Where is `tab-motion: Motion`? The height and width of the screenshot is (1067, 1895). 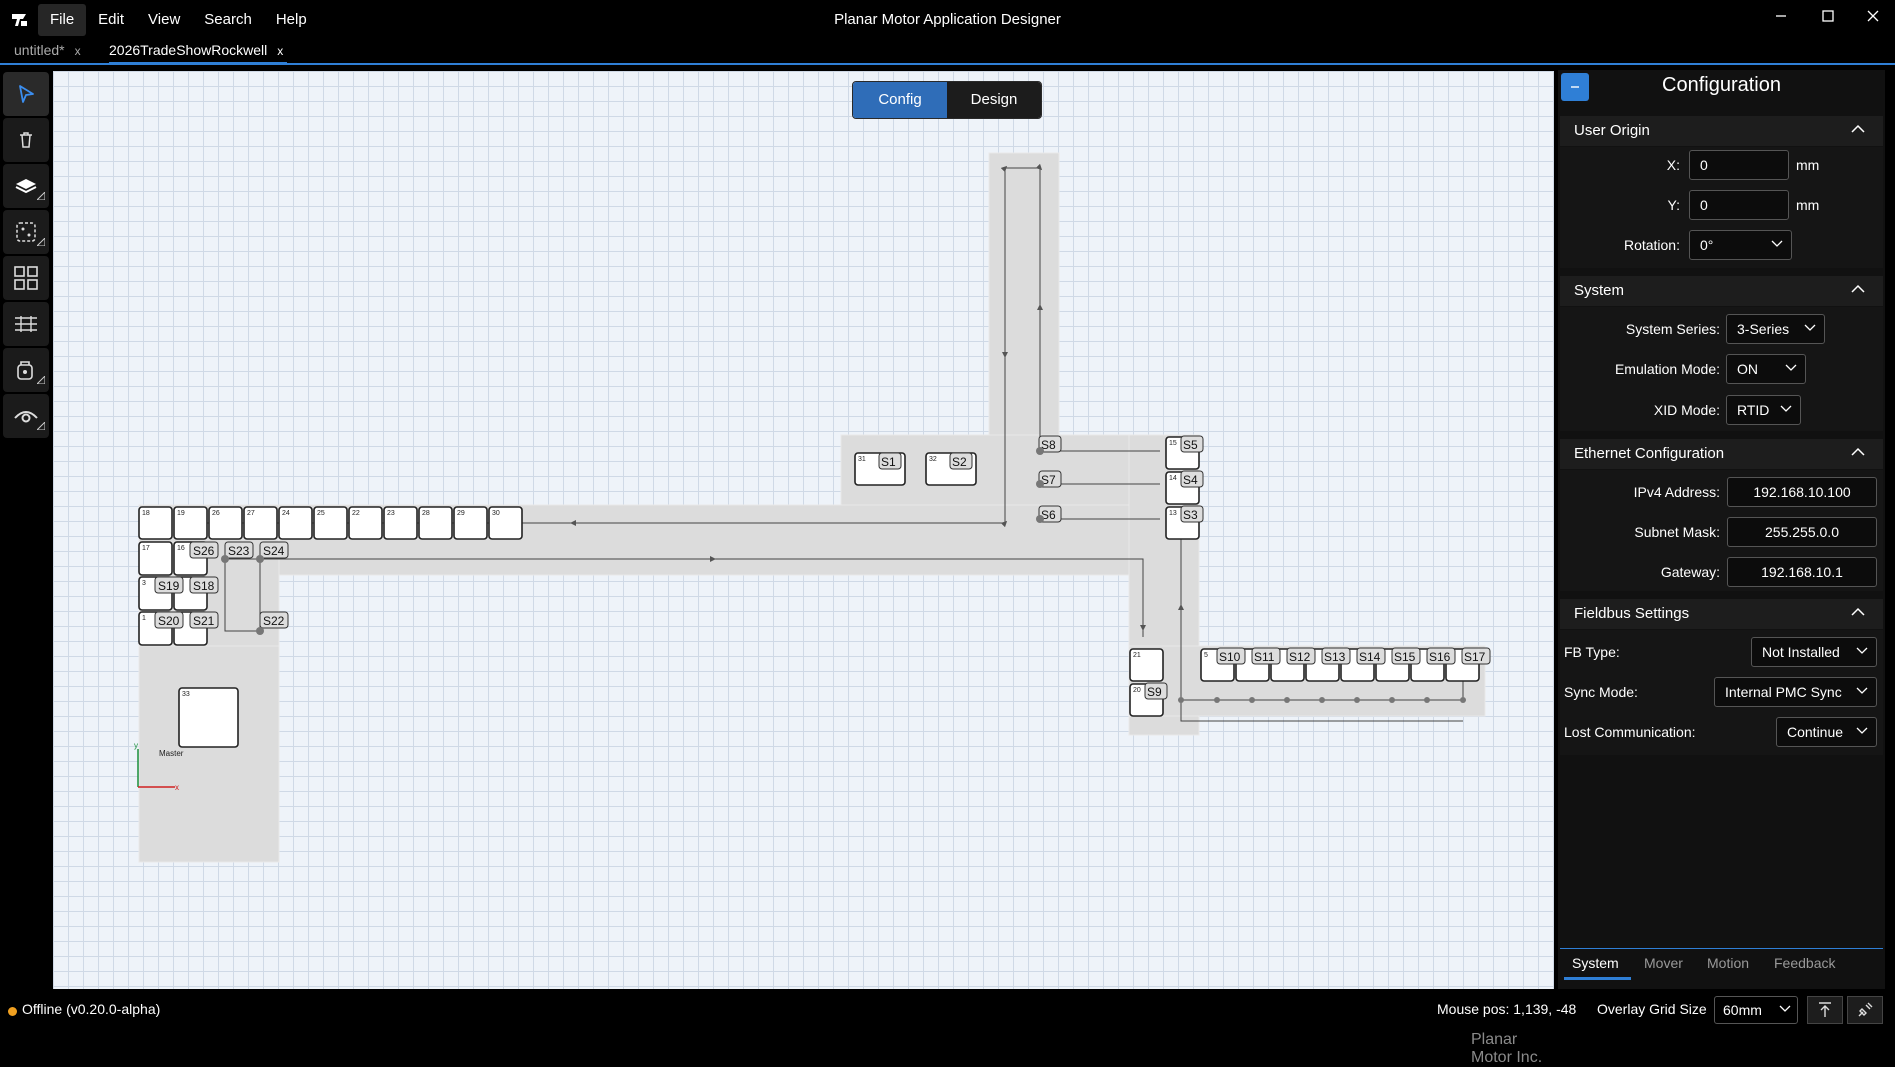 tab-motion: Motion is located at coordinates (1728, 963).